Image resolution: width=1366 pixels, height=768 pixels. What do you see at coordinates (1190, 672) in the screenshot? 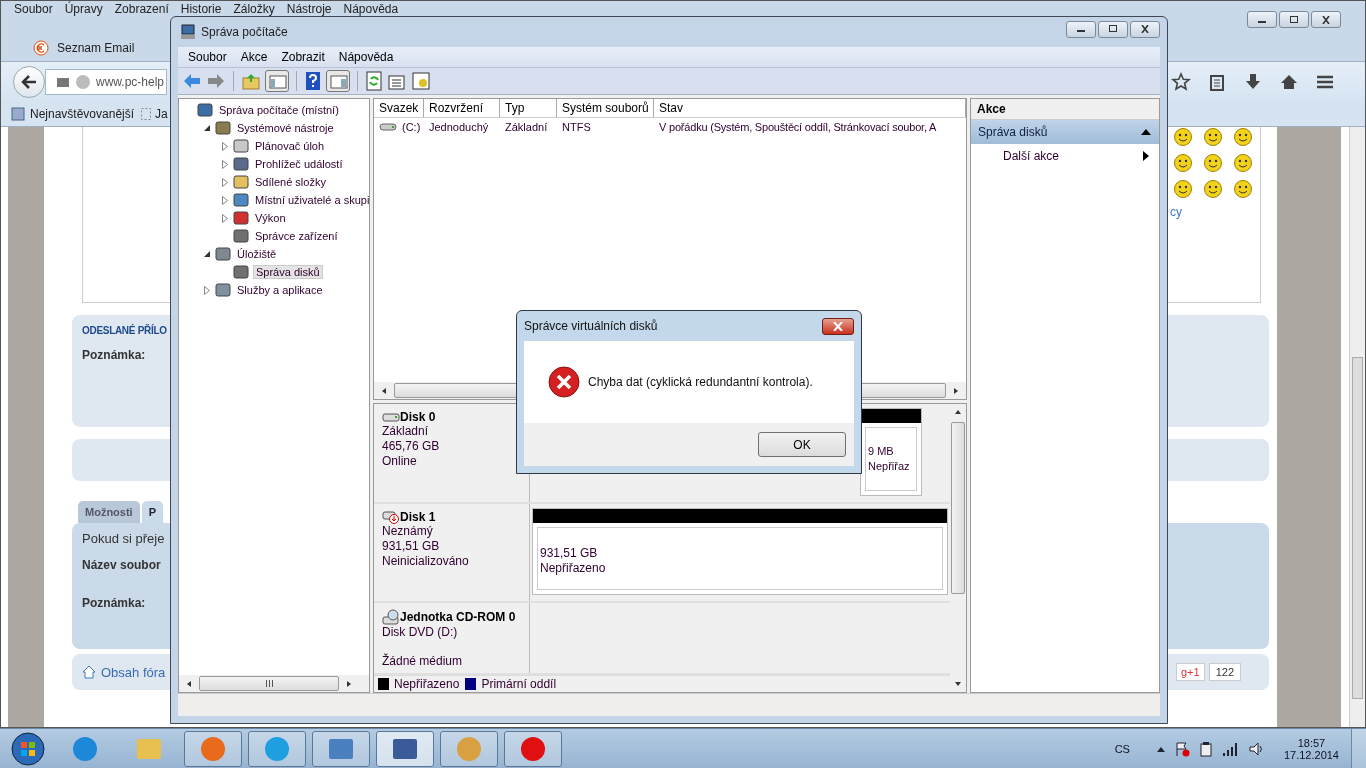
I see `google-plus-button: g+1` at bounding box center [1190, 672].